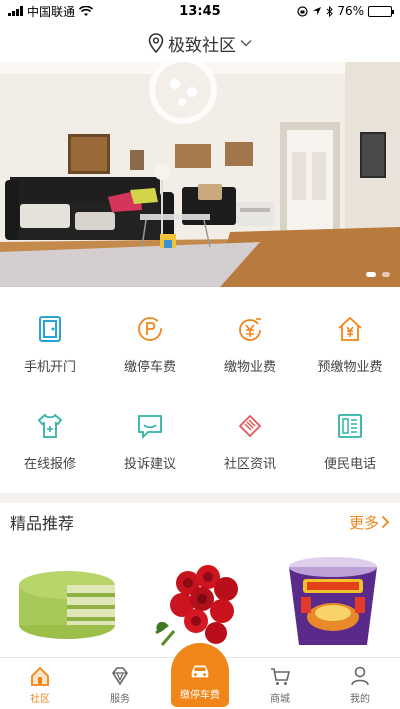 The image size is (400, 709). Describe the element at coordinates (249, 367) in the screenshot. I see `service-label: 缴物业费` at that location.